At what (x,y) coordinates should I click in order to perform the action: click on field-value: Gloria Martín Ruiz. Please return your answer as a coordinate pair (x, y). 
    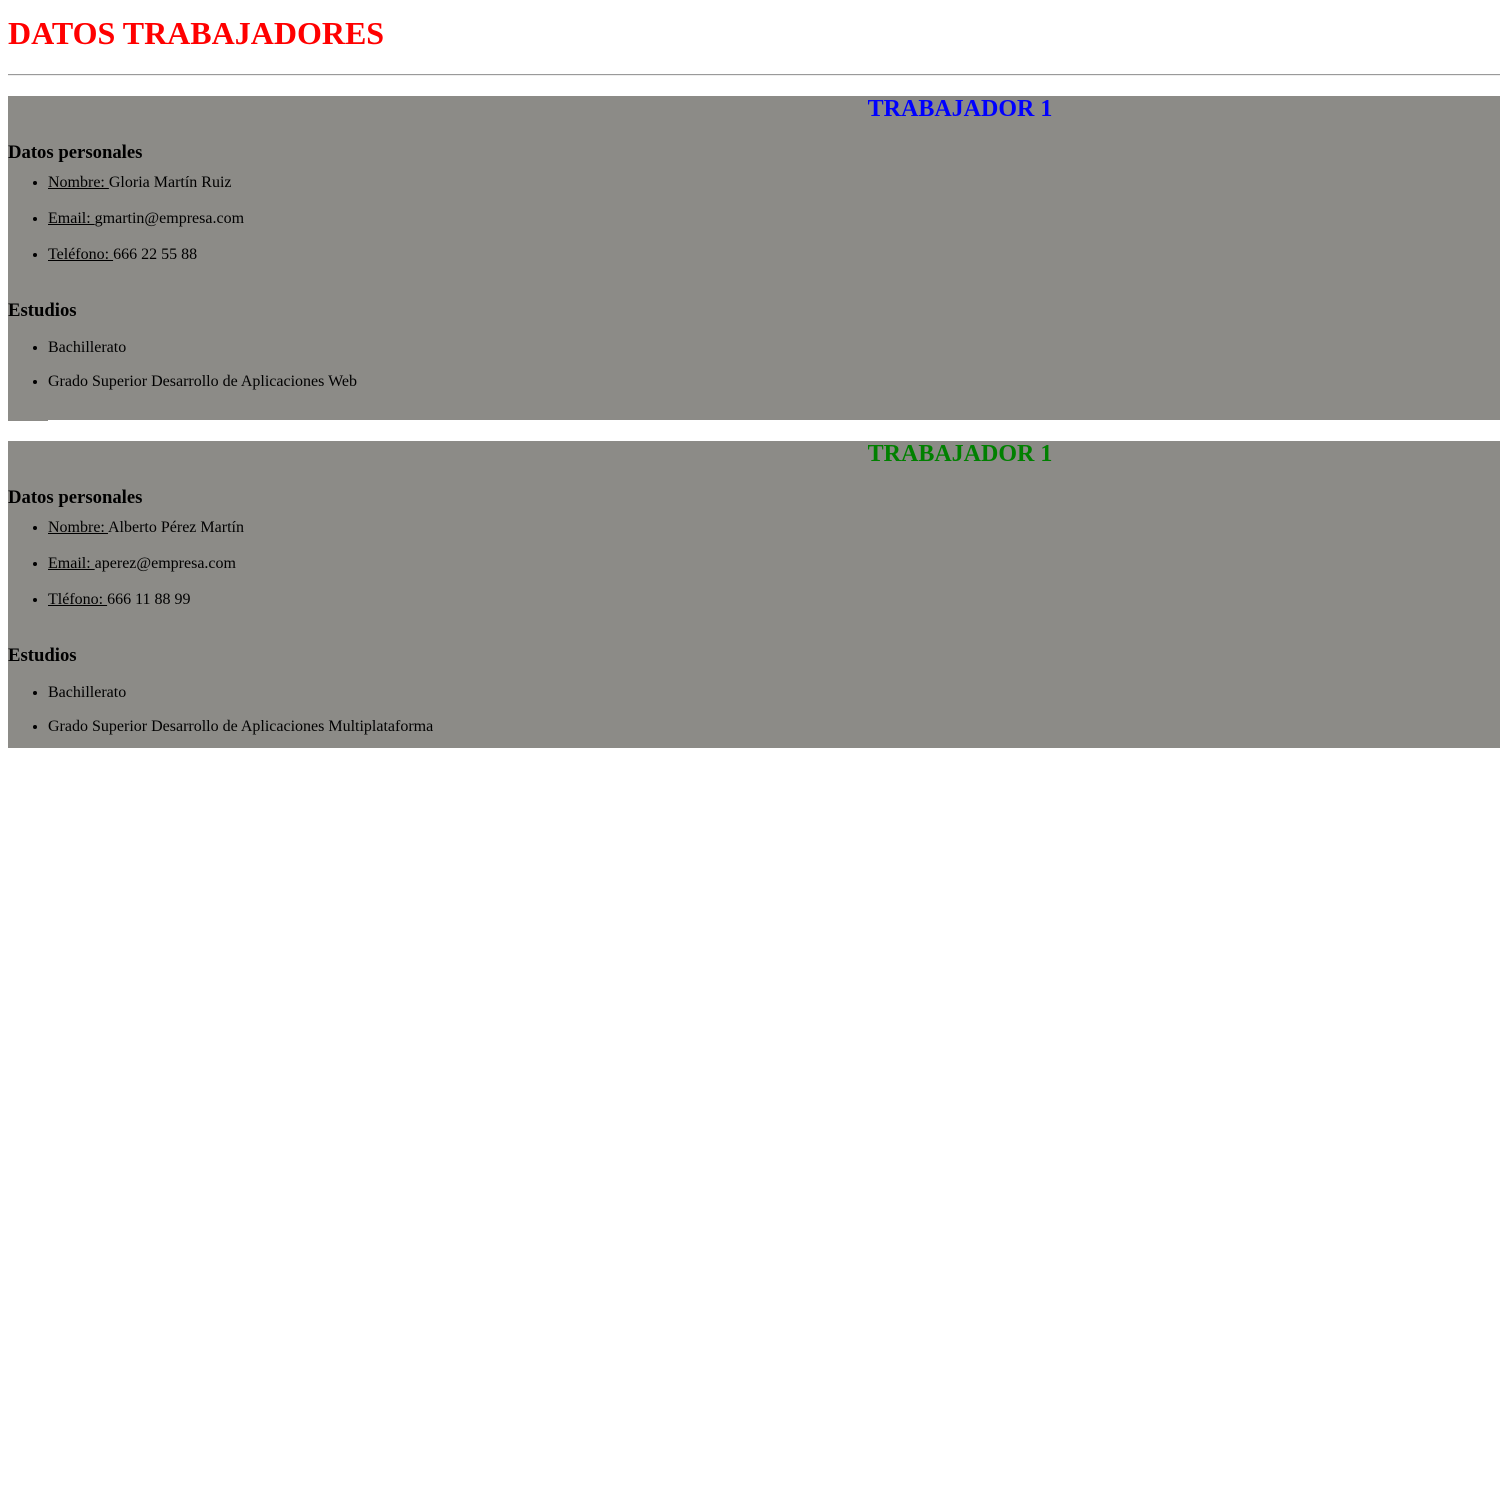
    Looking at the image, I should click on (170, 182).